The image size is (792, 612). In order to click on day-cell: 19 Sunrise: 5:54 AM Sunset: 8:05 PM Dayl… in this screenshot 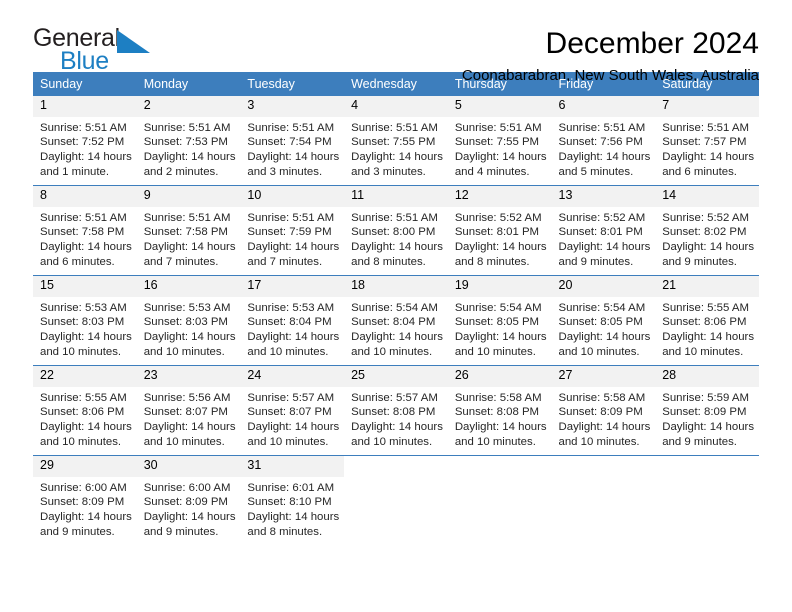, I will do `click(499, 320)`.